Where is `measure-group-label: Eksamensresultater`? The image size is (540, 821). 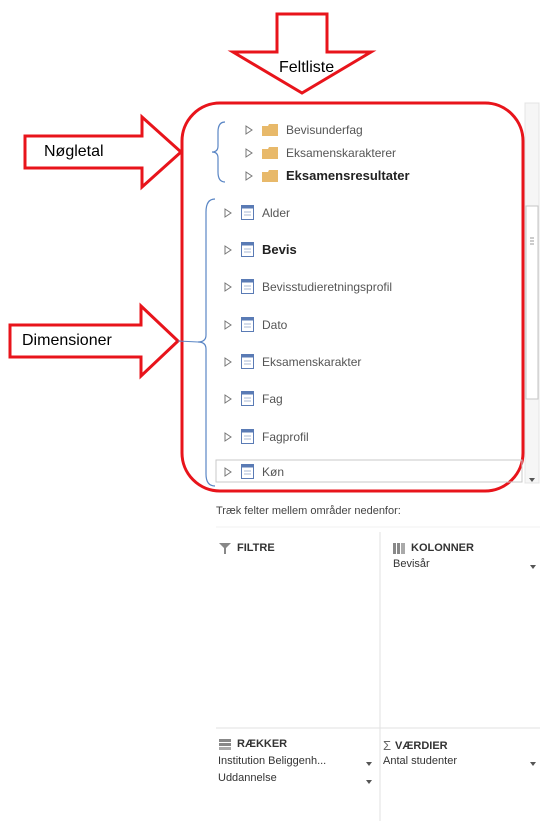 measure-group-label: Eksamensresultater is located at coordinates (348, 175).